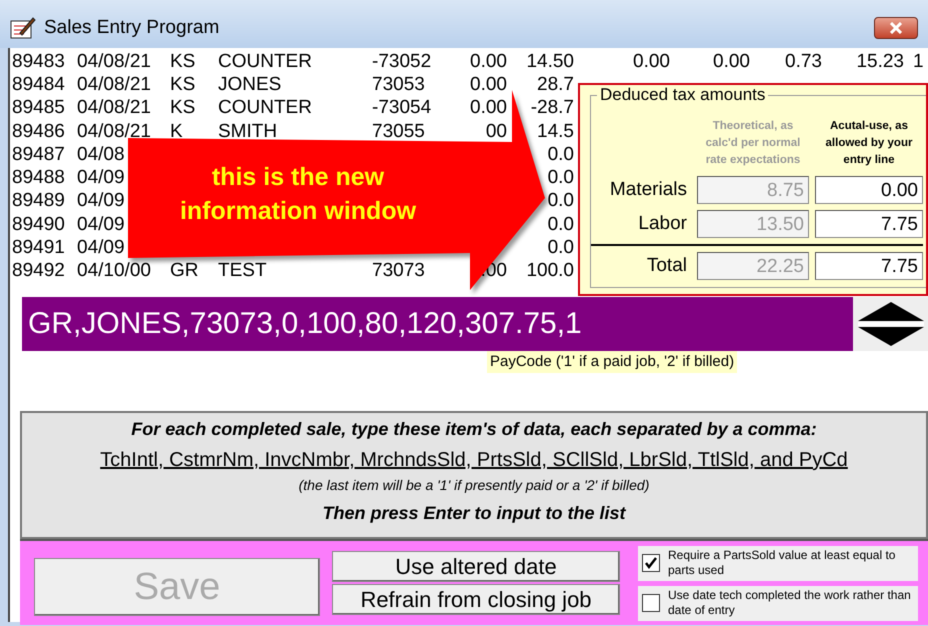  Describe the element at coordinates (782, 563) in the screenshot. I see `option-label: Require a PartsSold value at least equal to parts used` at that location.